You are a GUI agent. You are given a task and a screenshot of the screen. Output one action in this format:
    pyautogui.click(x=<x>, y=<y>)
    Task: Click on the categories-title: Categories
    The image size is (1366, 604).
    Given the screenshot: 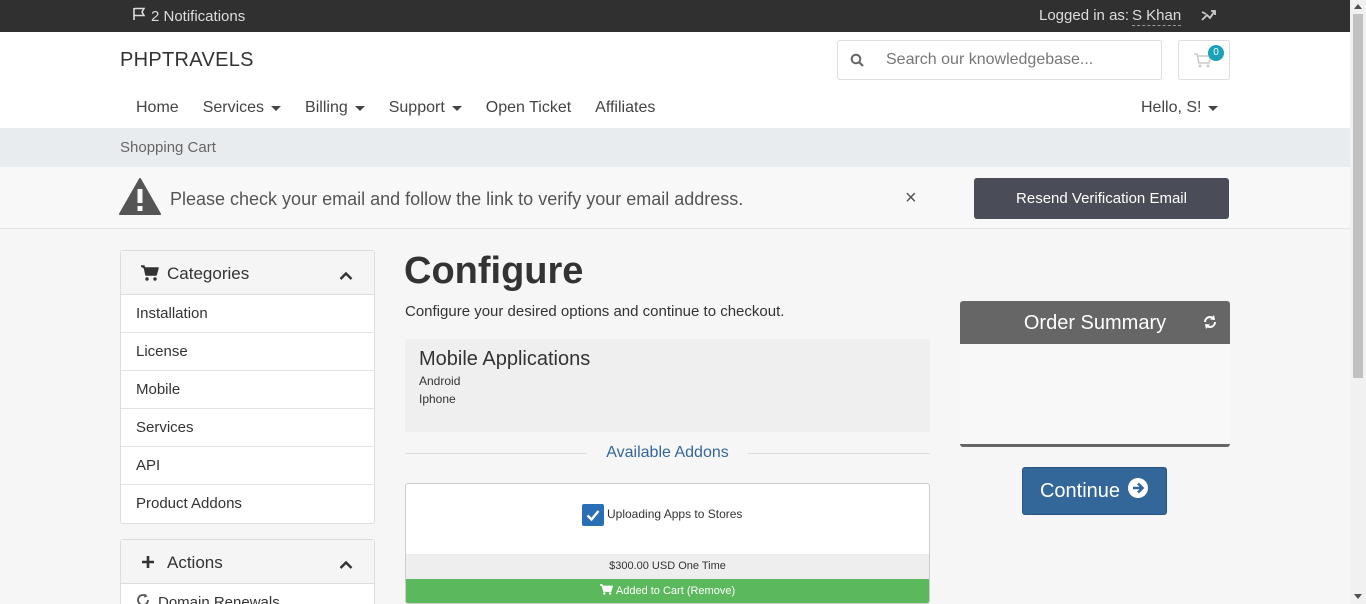 What is the action you would take?
    pyautogui.click(x=208, y=273)
    